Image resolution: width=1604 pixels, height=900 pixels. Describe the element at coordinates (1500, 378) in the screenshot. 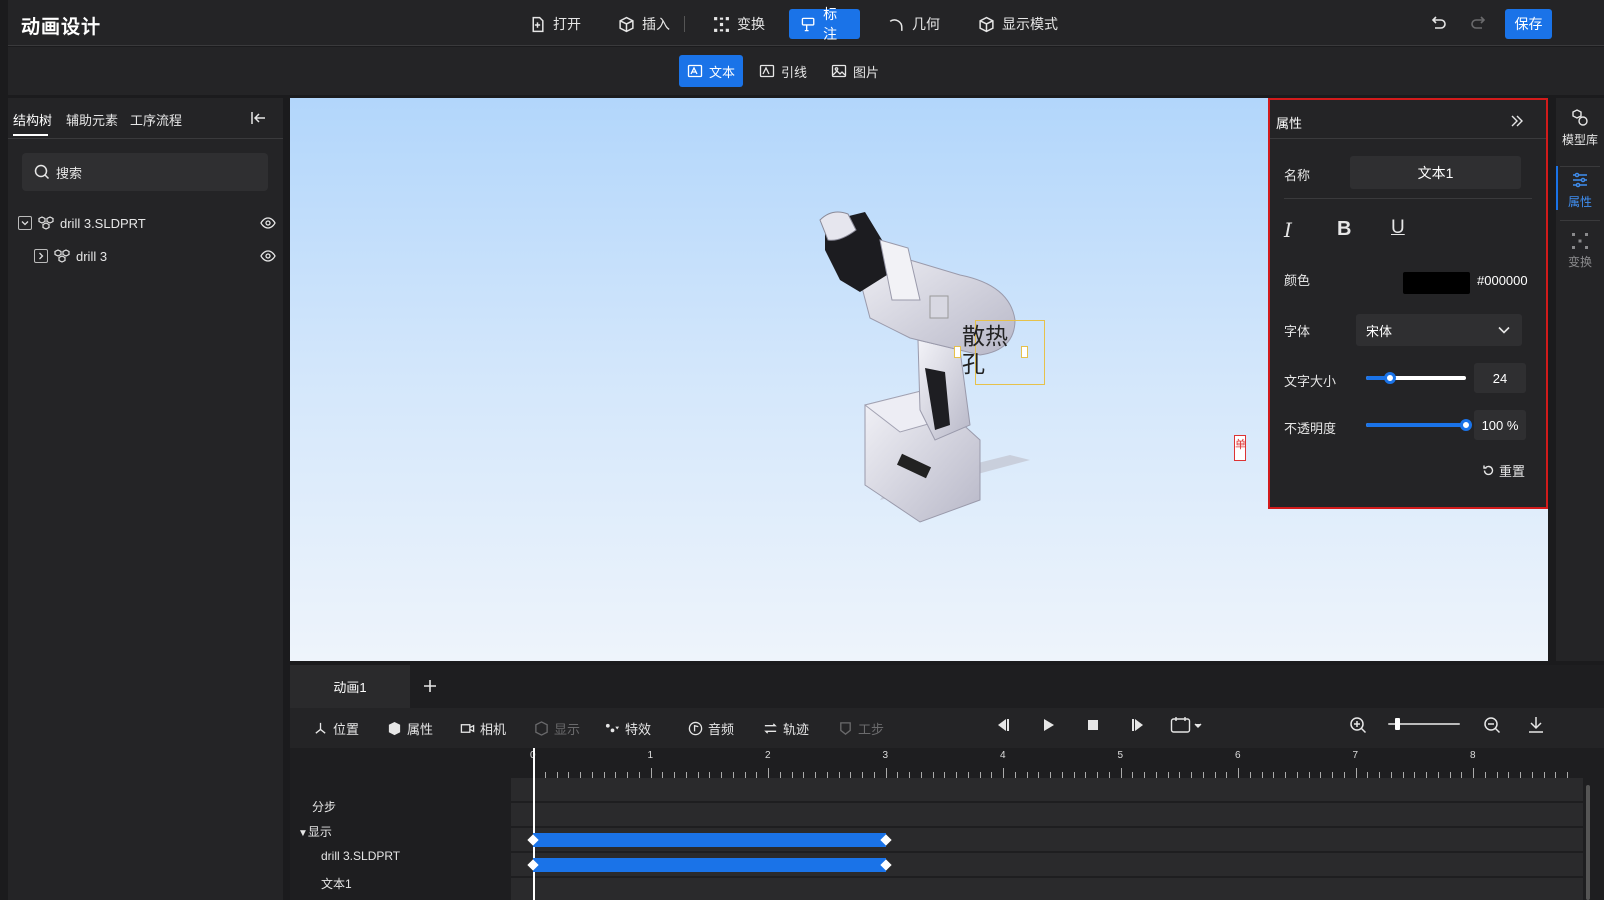

I see `size-input: 24` at that location.